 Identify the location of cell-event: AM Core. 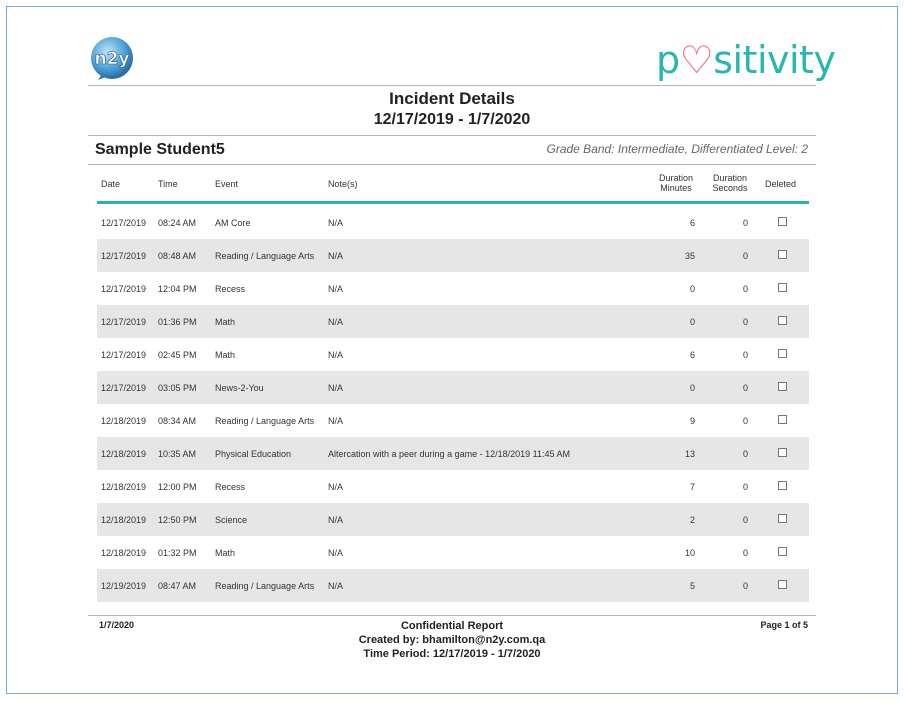
(233, 223).